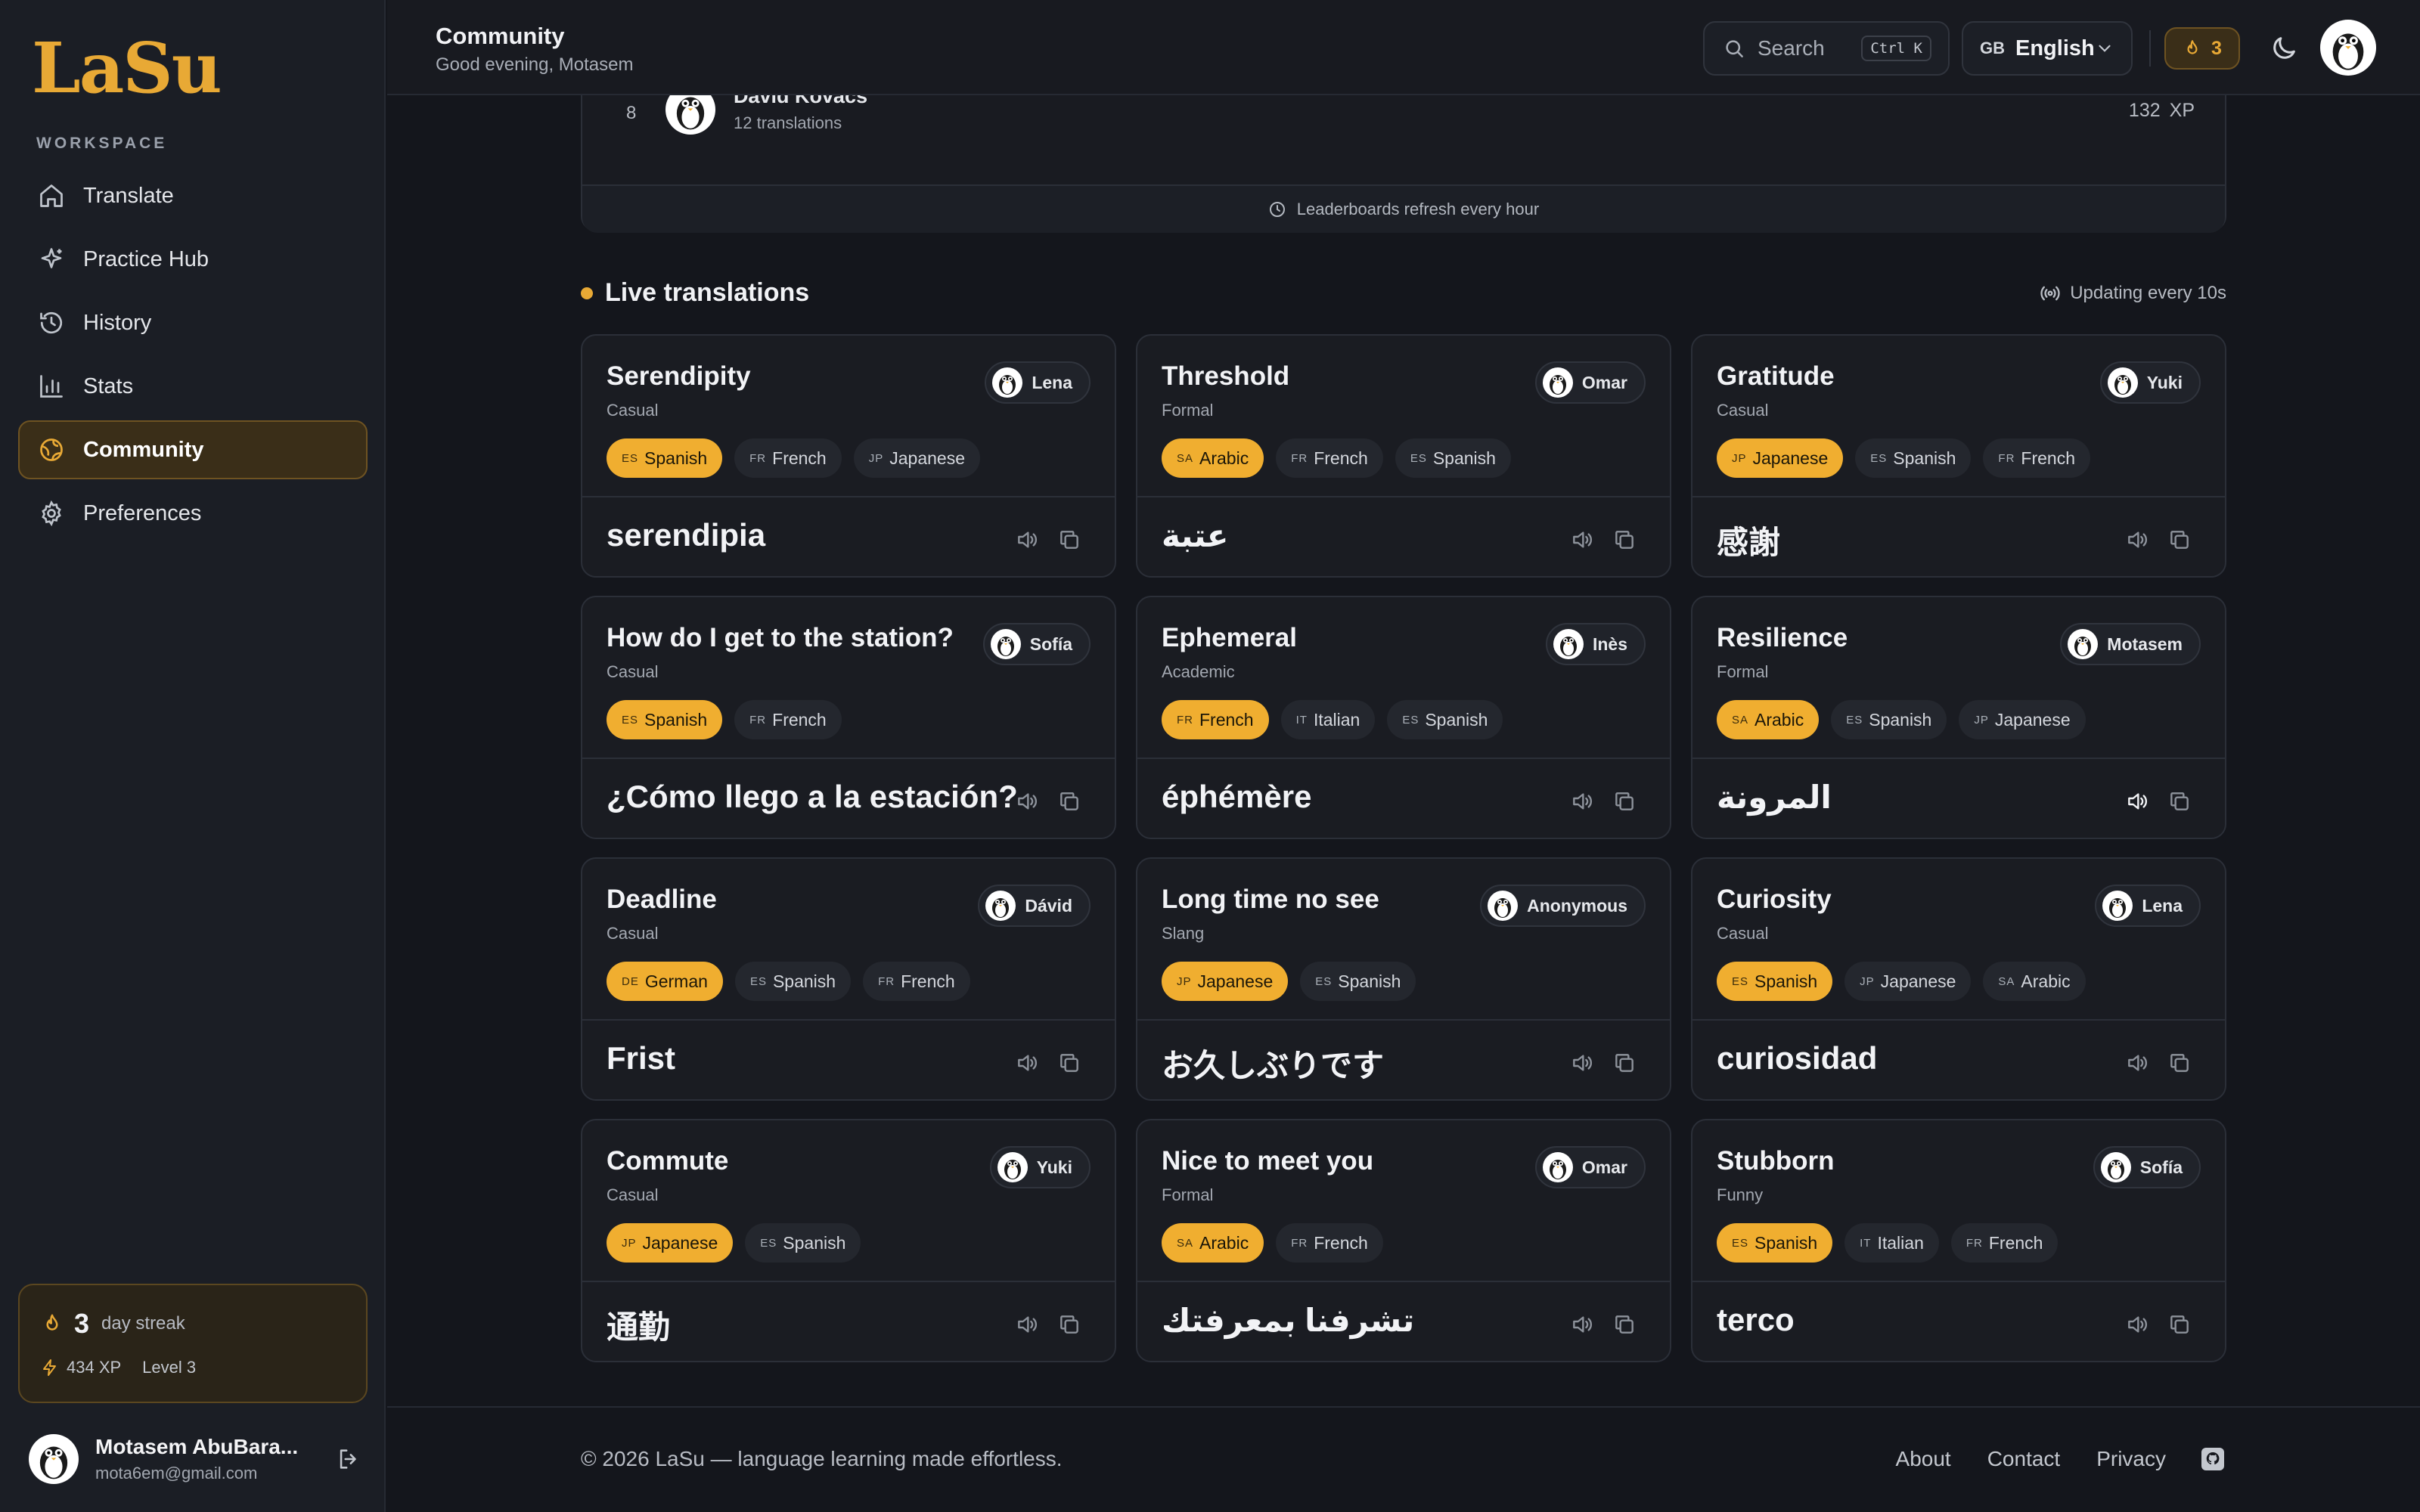 The height and width of the screenshot is (1512, 2420). I want to click on logout-icon, so click(348, 1459).